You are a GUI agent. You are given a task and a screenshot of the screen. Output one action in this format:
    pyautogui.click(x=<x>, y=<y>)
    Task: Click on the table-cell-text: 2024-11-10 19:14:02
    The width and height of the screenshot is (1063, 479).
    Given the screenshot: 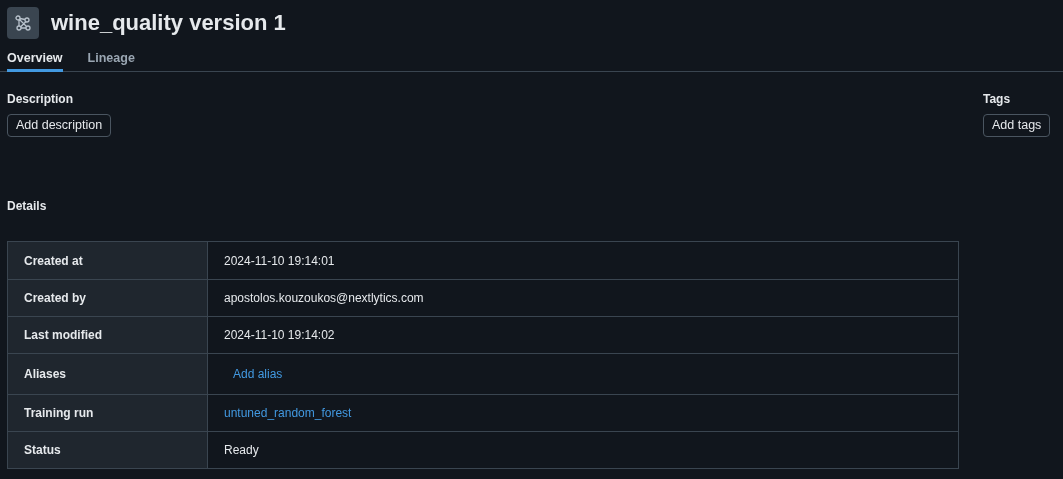 What is the action you would take?
    pyautogui.click(x=279, y=335)
    